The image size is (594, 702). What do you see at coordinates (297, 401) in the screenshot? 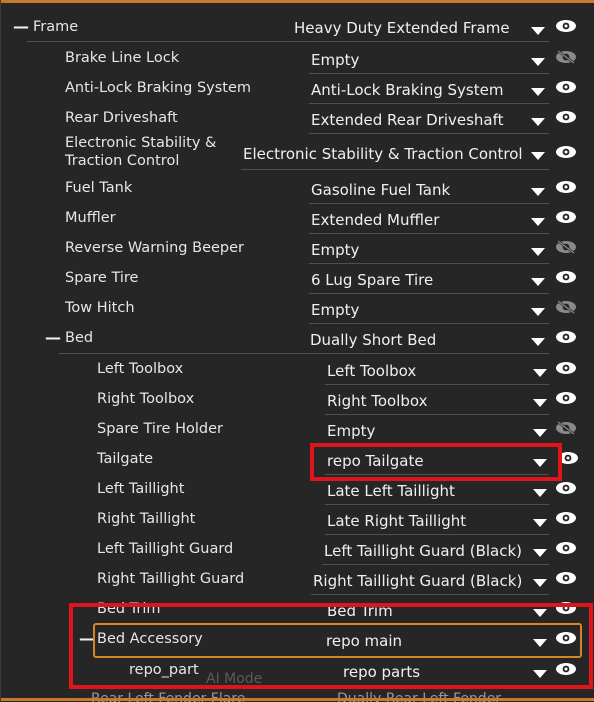
I see `tree-row-right-toolbox: Right Toolbox Right Toolbox` at bounding box center [297, 401].